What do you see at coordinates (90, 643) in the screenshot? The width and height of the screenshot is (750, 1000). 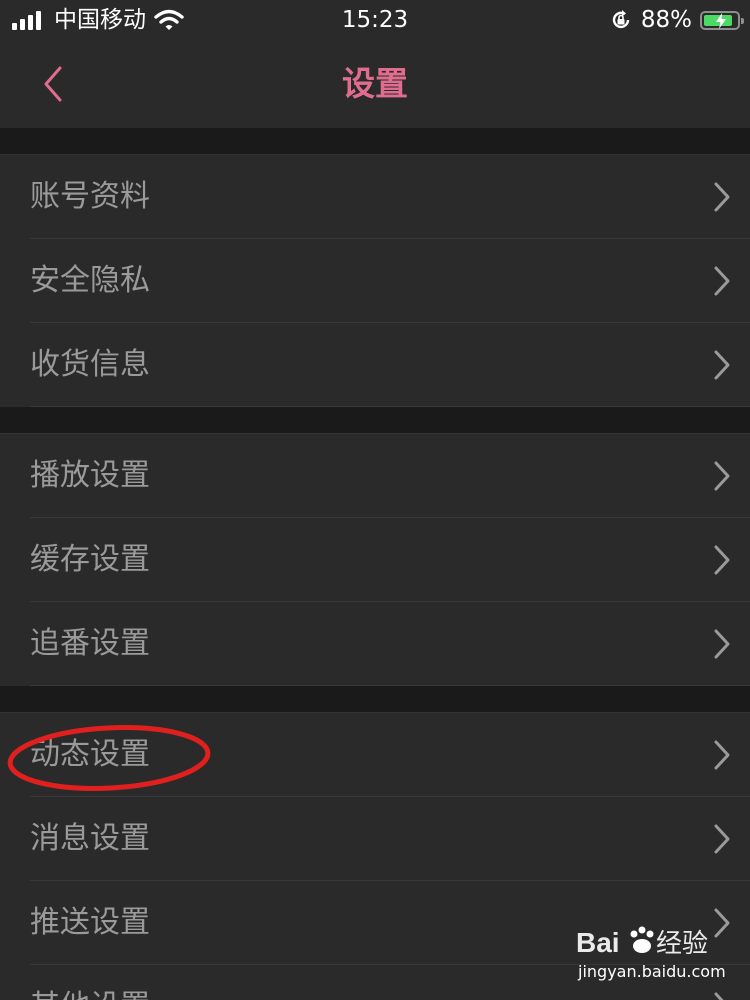 I see `settings-row-label: 追番设置` at bounding box center [90, 643].